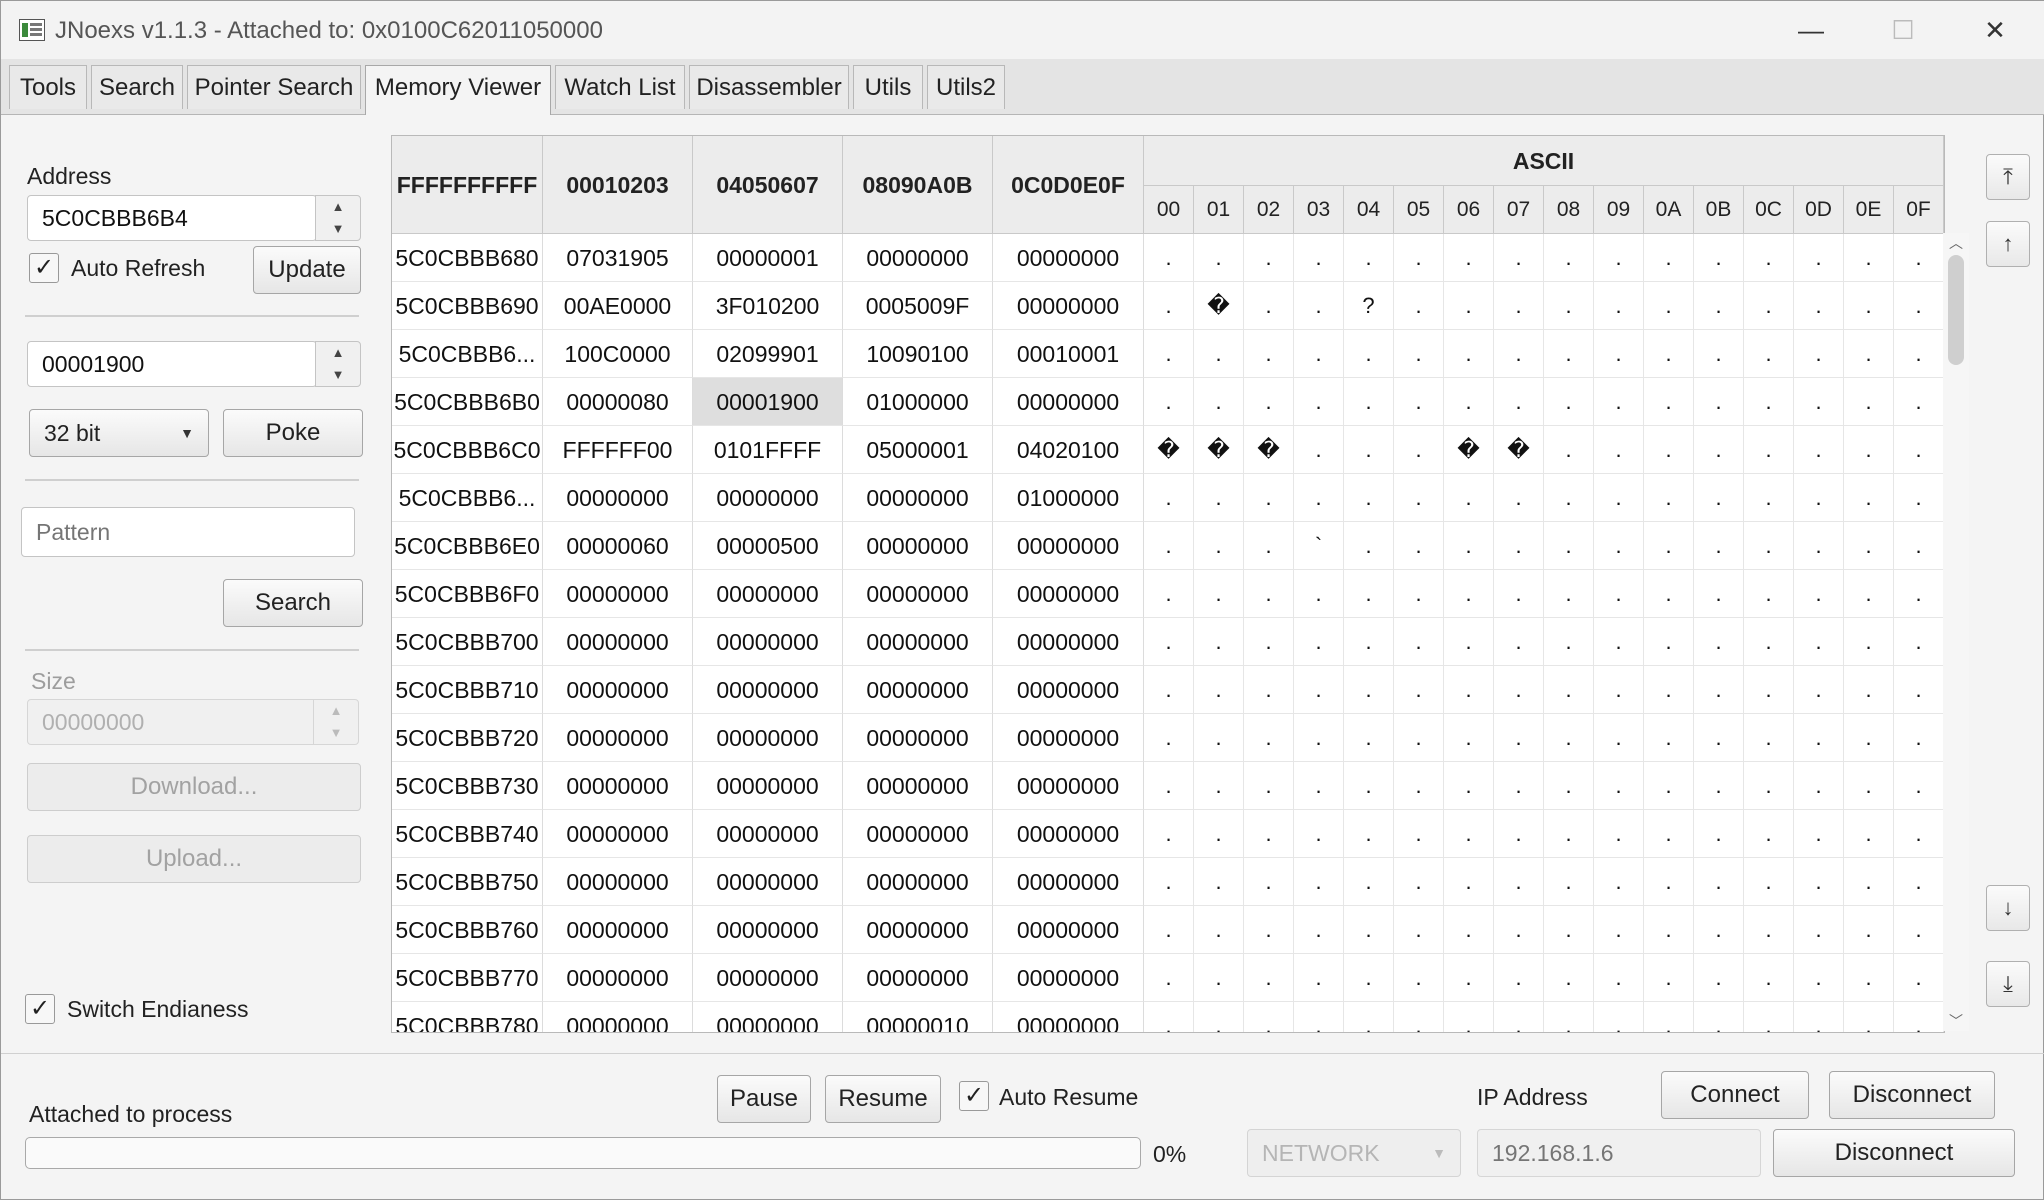  Describe the element at coordinates (918, 306) in the screenshot. I see `value-cell: 0005009F` at that location.